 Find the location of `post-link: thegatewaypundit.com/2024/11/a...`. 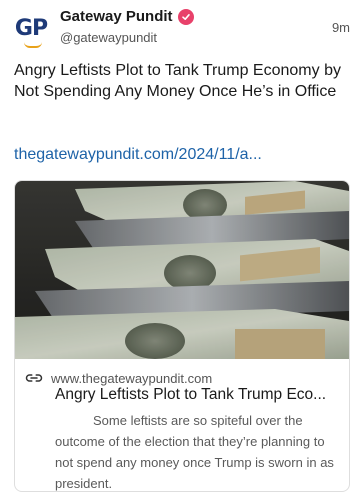

post-link: thegatewaypundit.com/2024/11/a... is located at coordinates (184, 155).